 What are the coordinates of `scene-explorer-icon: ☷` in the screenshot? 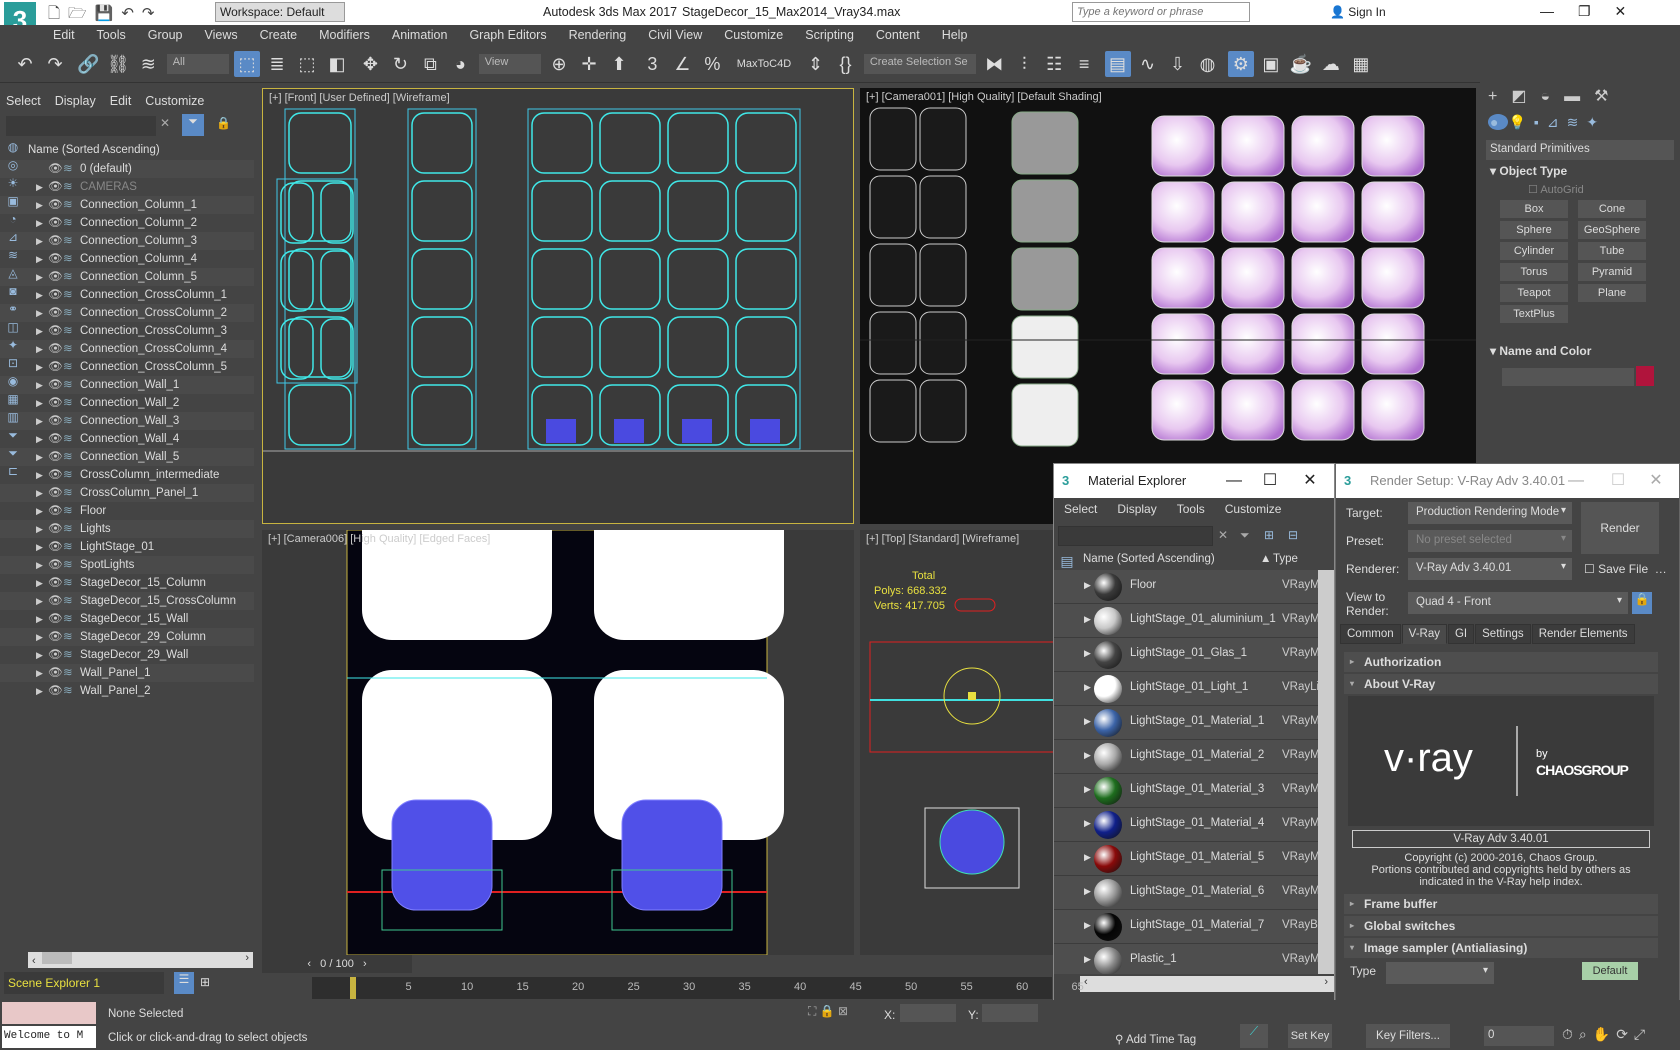 It's located at (1054, 64).